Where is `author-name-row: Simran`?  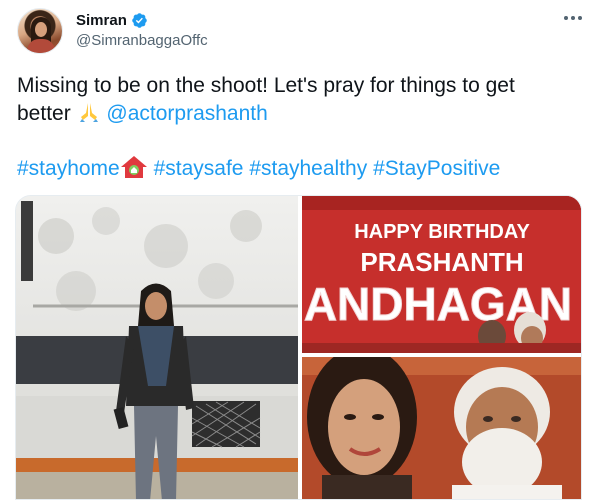
author-name-row: Simran is located at coordinates (112, 20).